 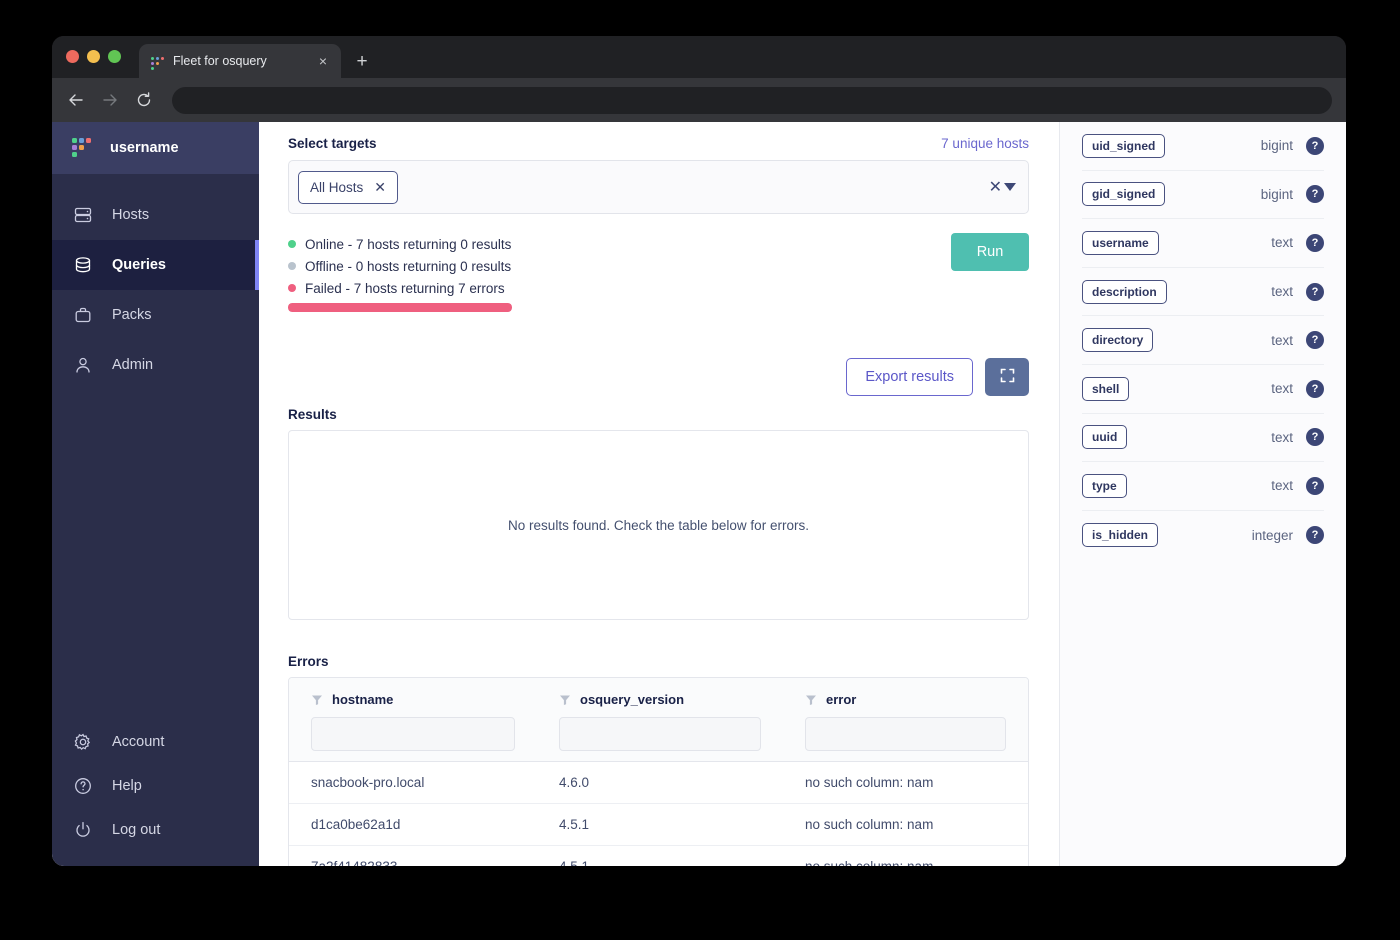 What do you see at coordinates (1203, 195) in the screenshot?
I see `schema-row: gid_signed bigint ?` at bounding box center [1203, 195].